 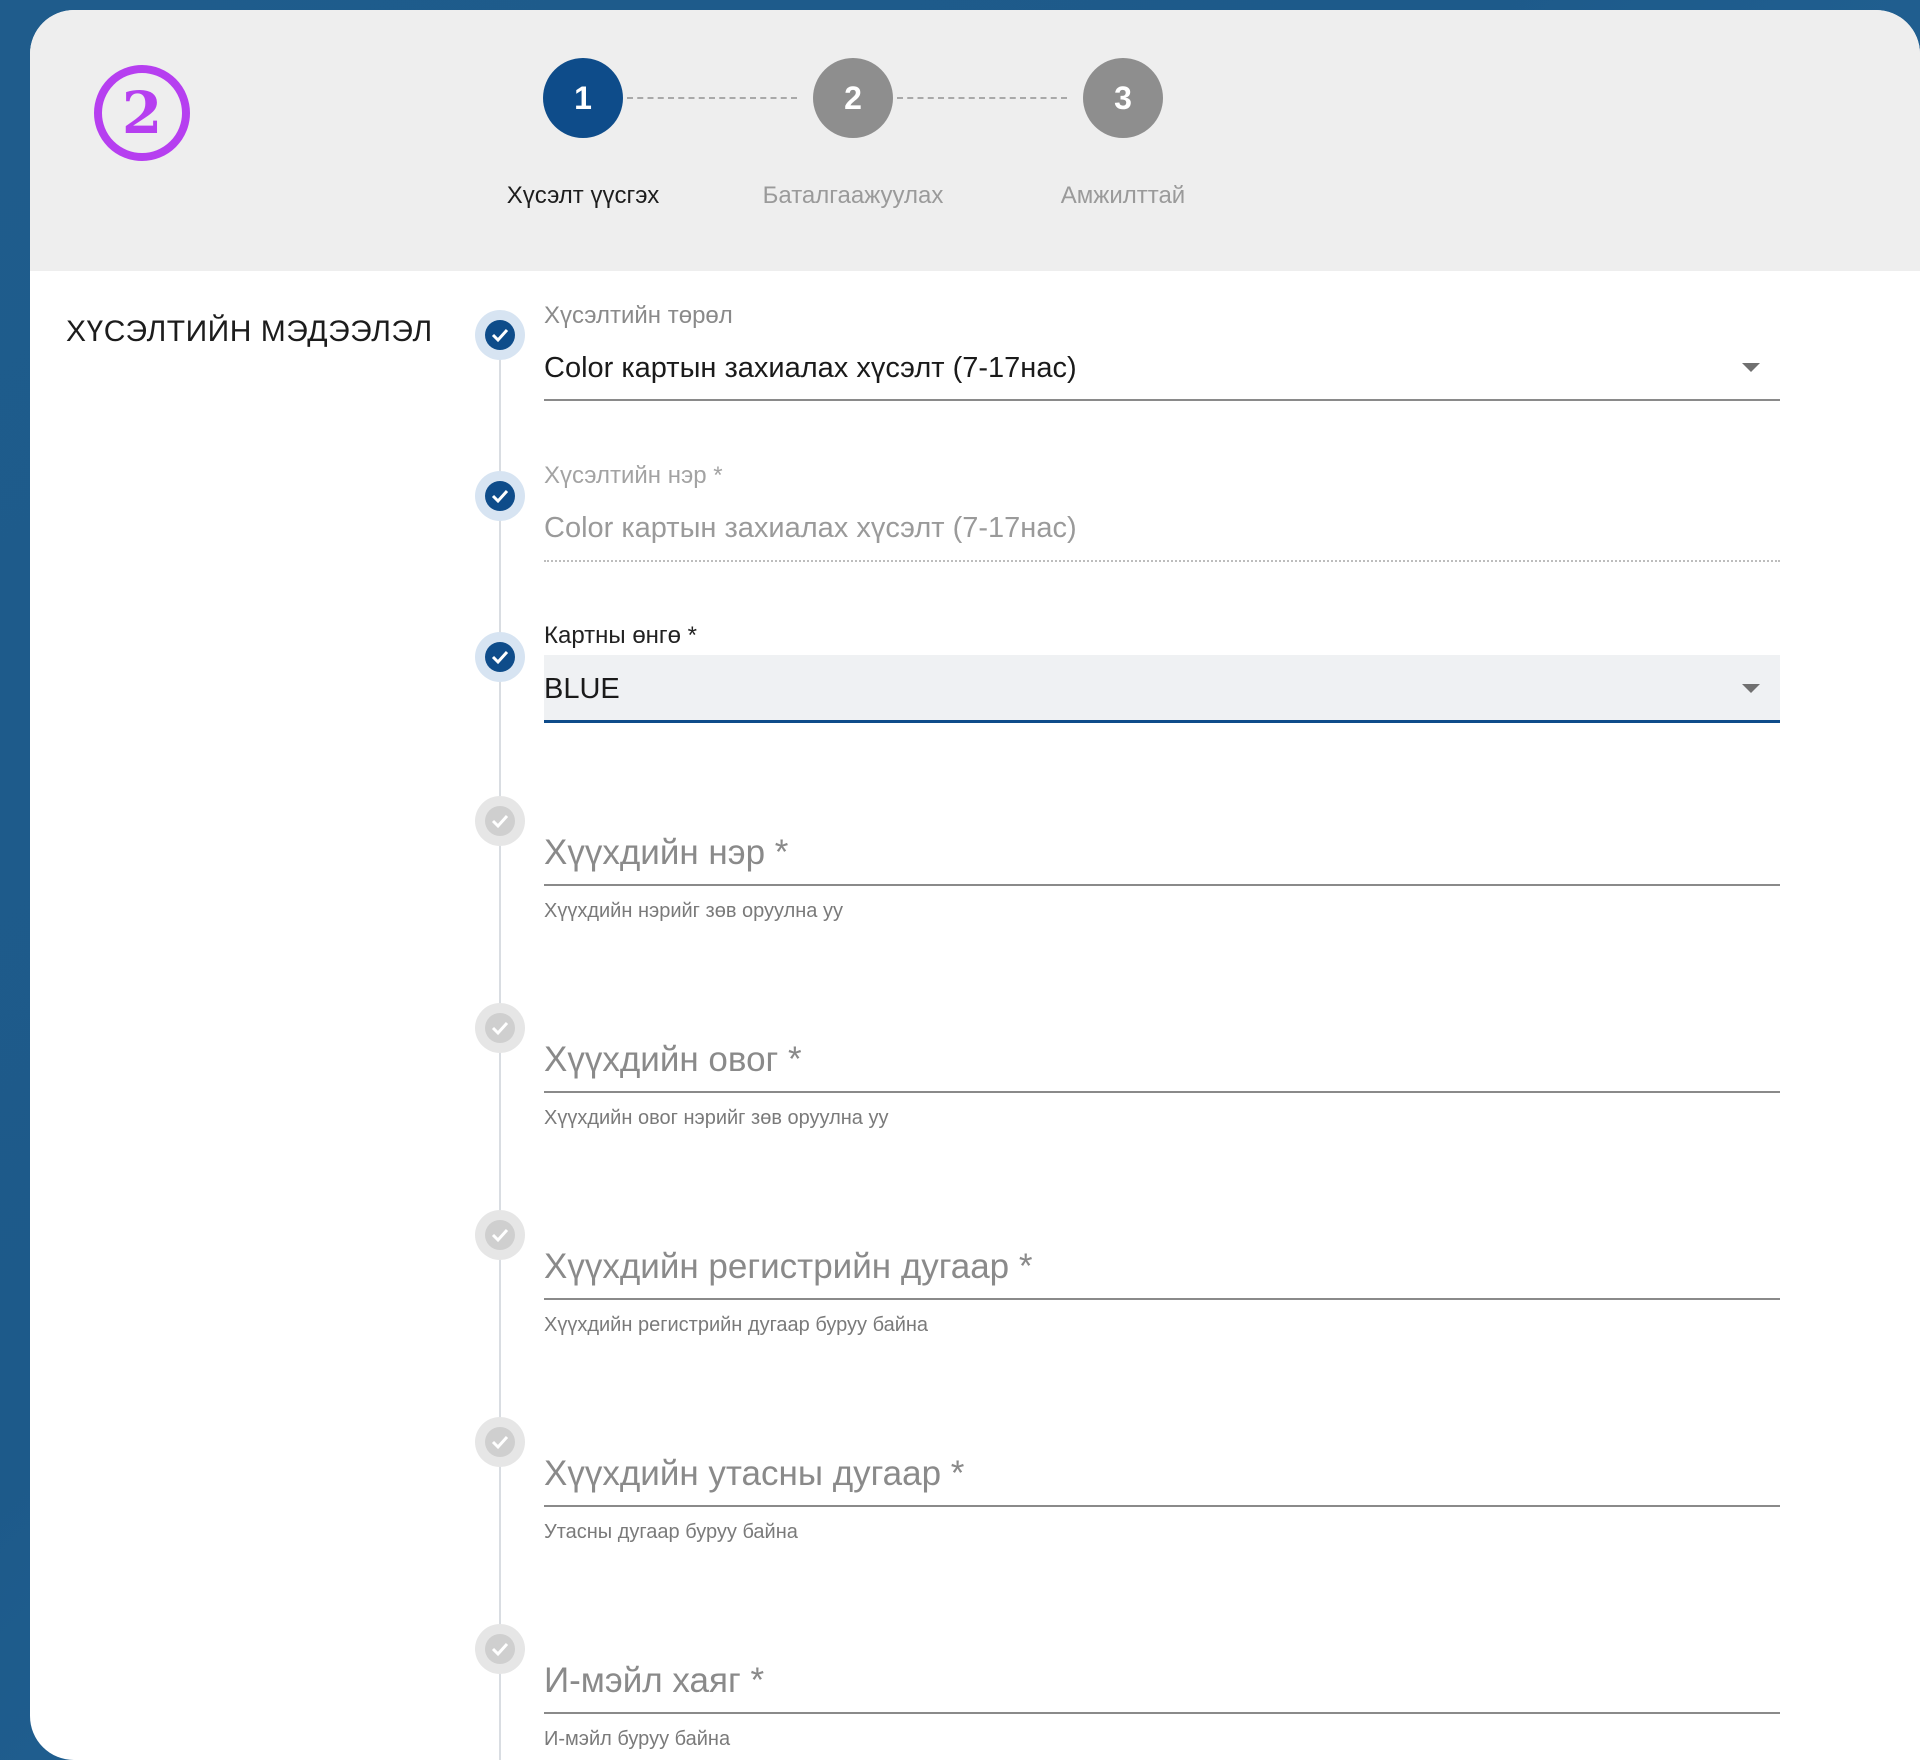 What do you see at coordinates (637, 1739) in the screenshot?
I see `email-hint: И-мэйл буруу байна` at bounding box center [637, 1739].